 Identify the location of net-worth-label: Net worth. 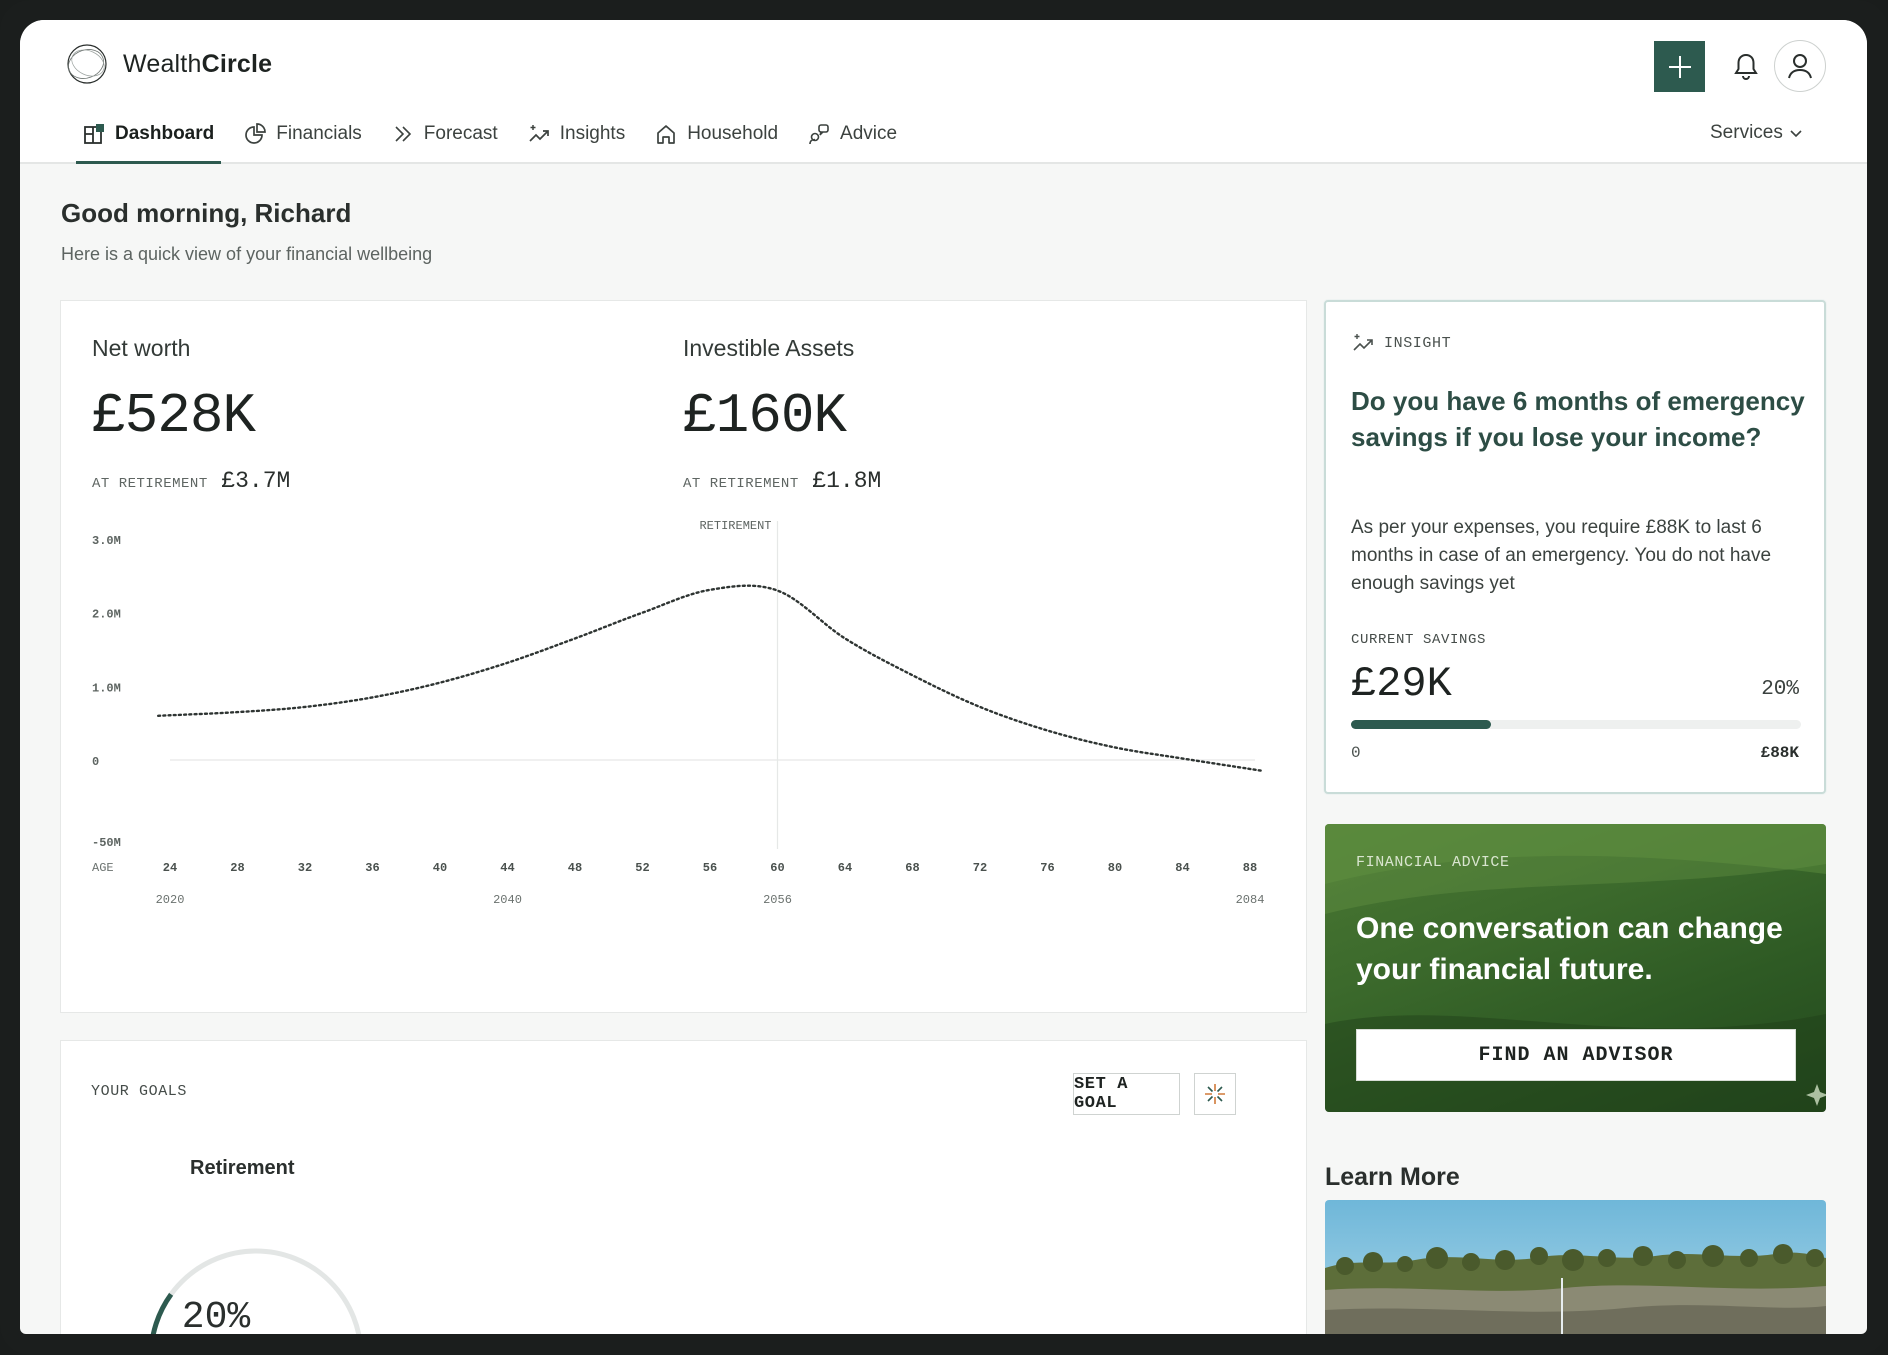
(141, 348).